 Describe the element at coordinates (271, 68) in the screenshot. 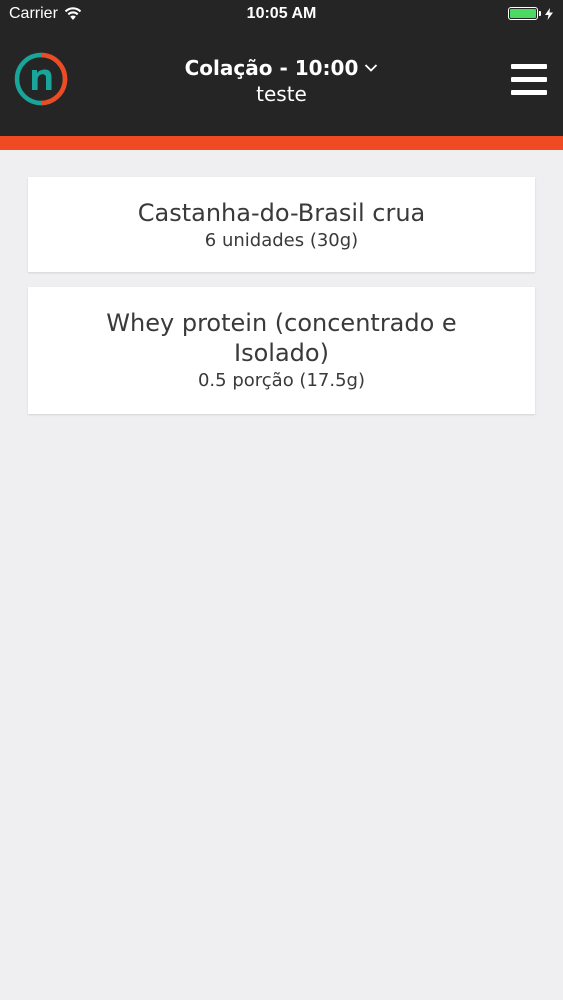

I see `page-title: Colação - 10:00` at that location.